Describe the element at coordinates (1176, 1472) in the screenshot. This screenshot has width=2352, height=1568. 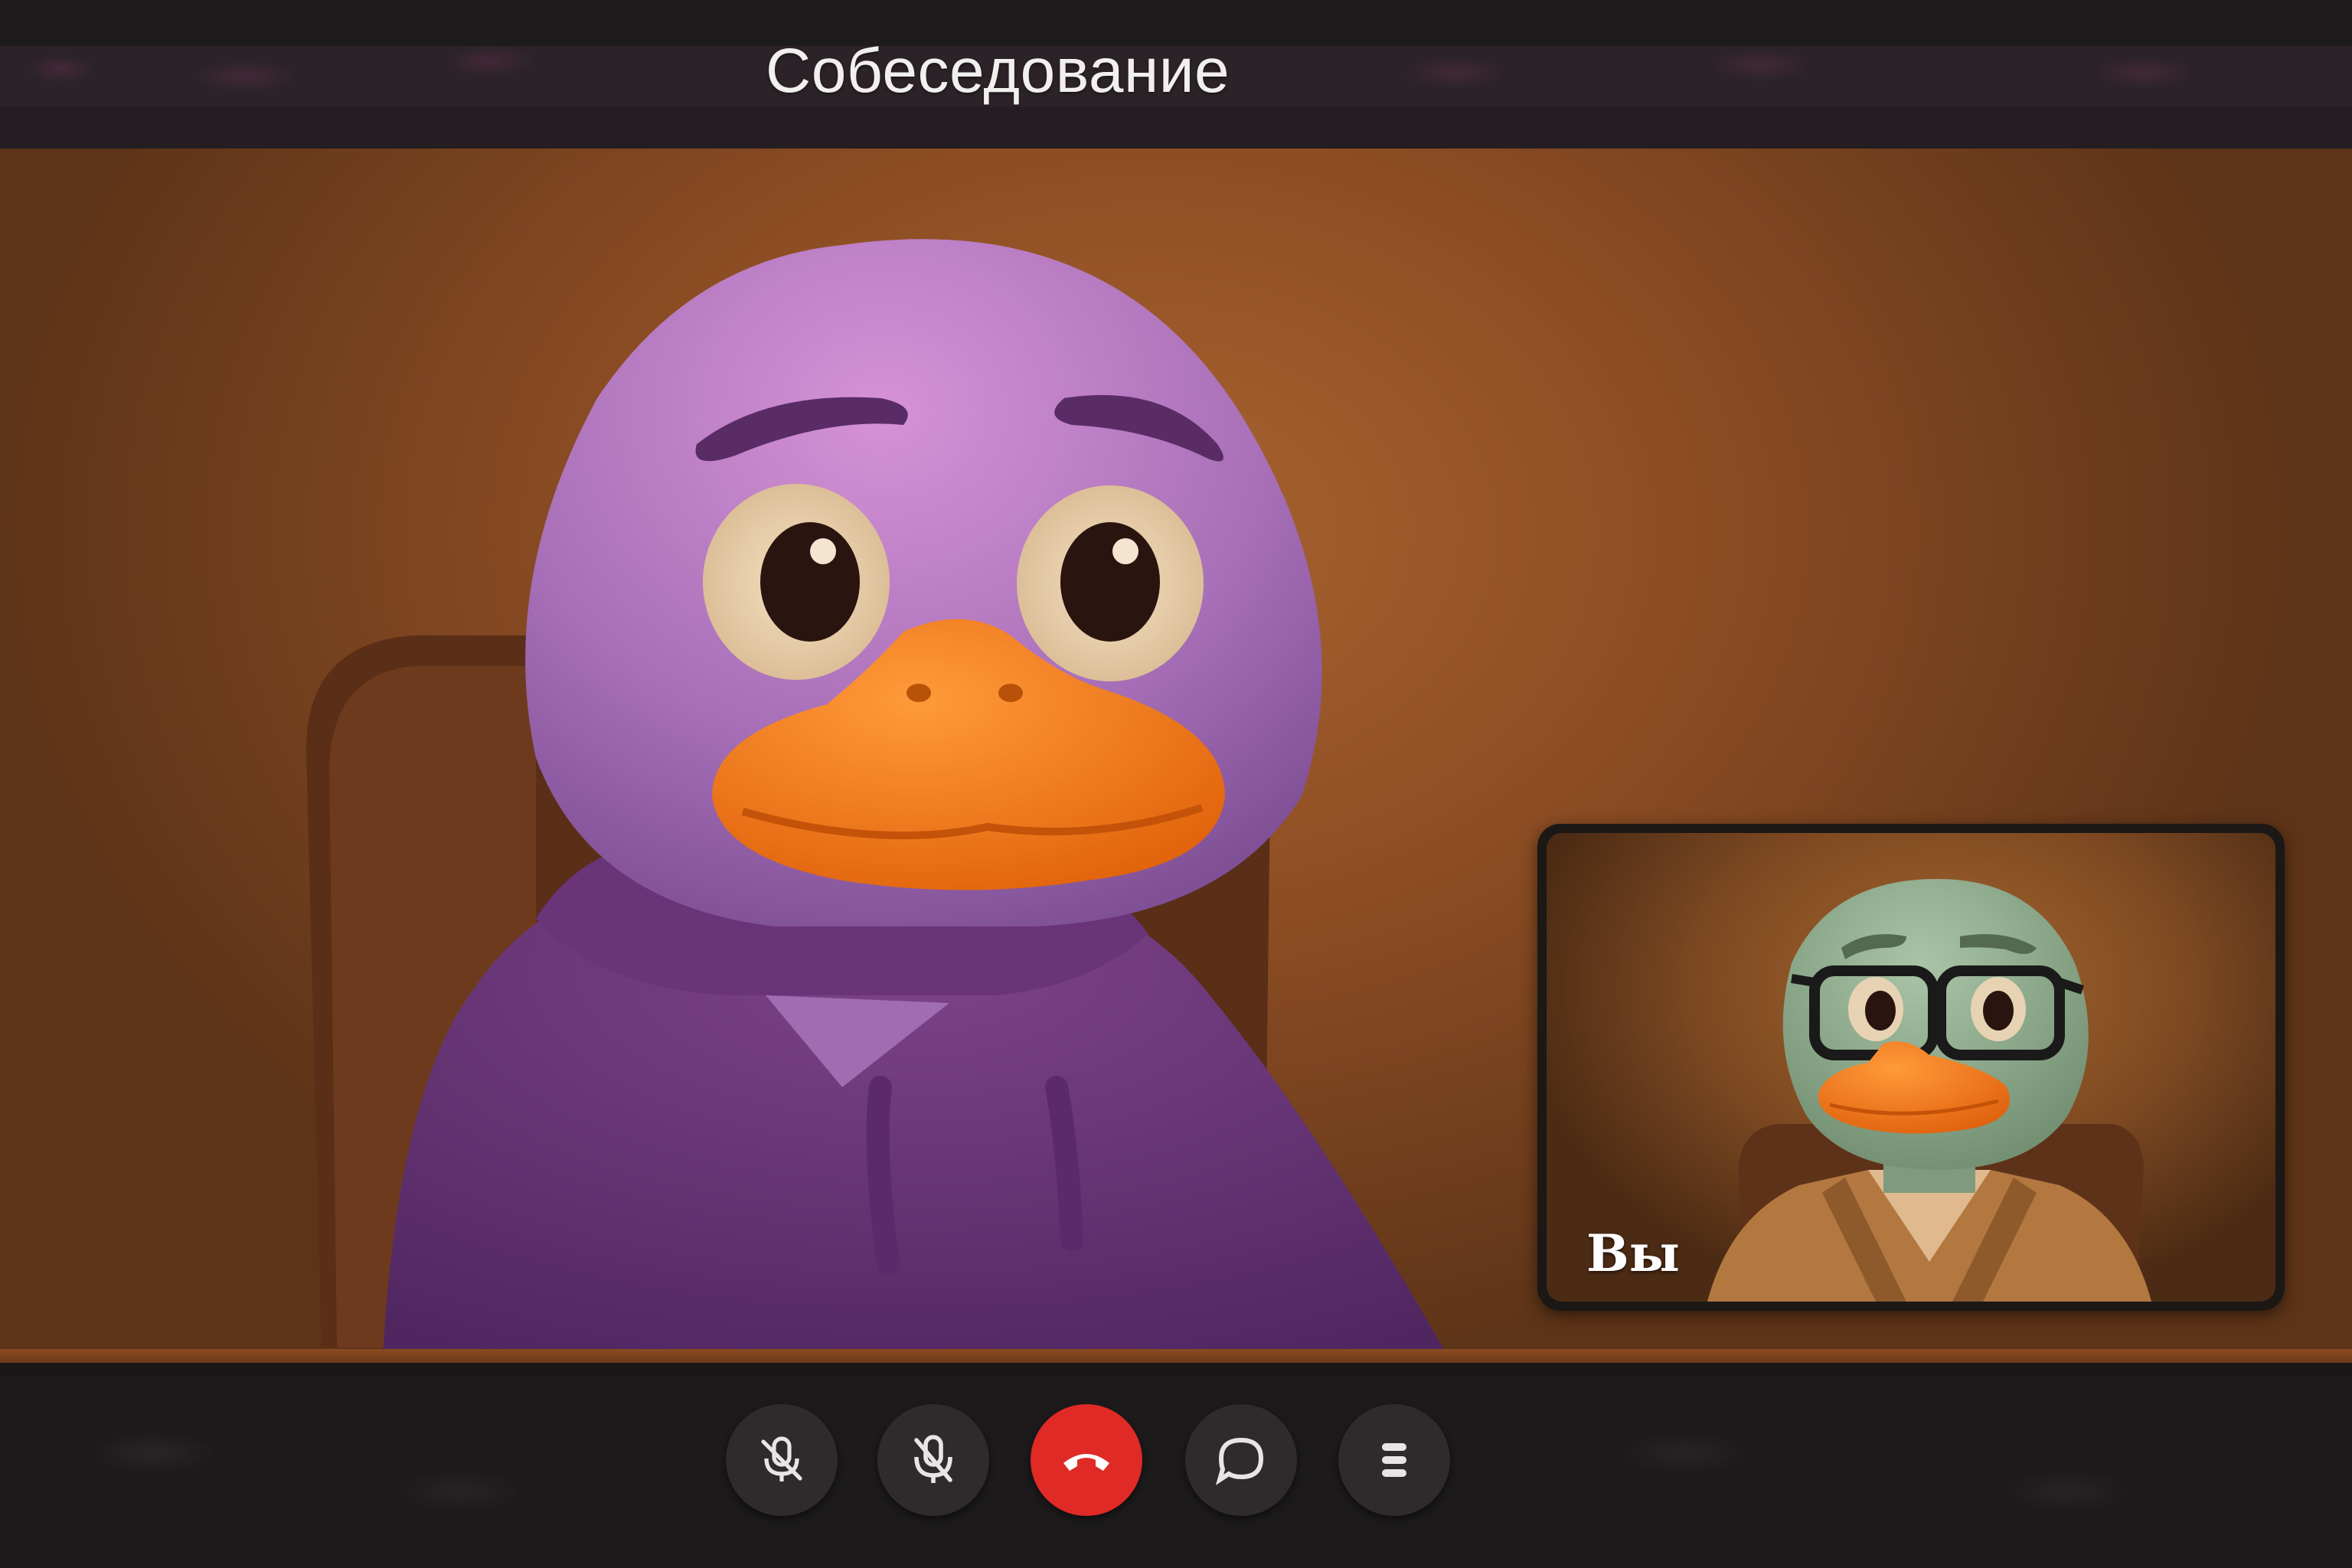
I see `call-controls-bar` at that location.